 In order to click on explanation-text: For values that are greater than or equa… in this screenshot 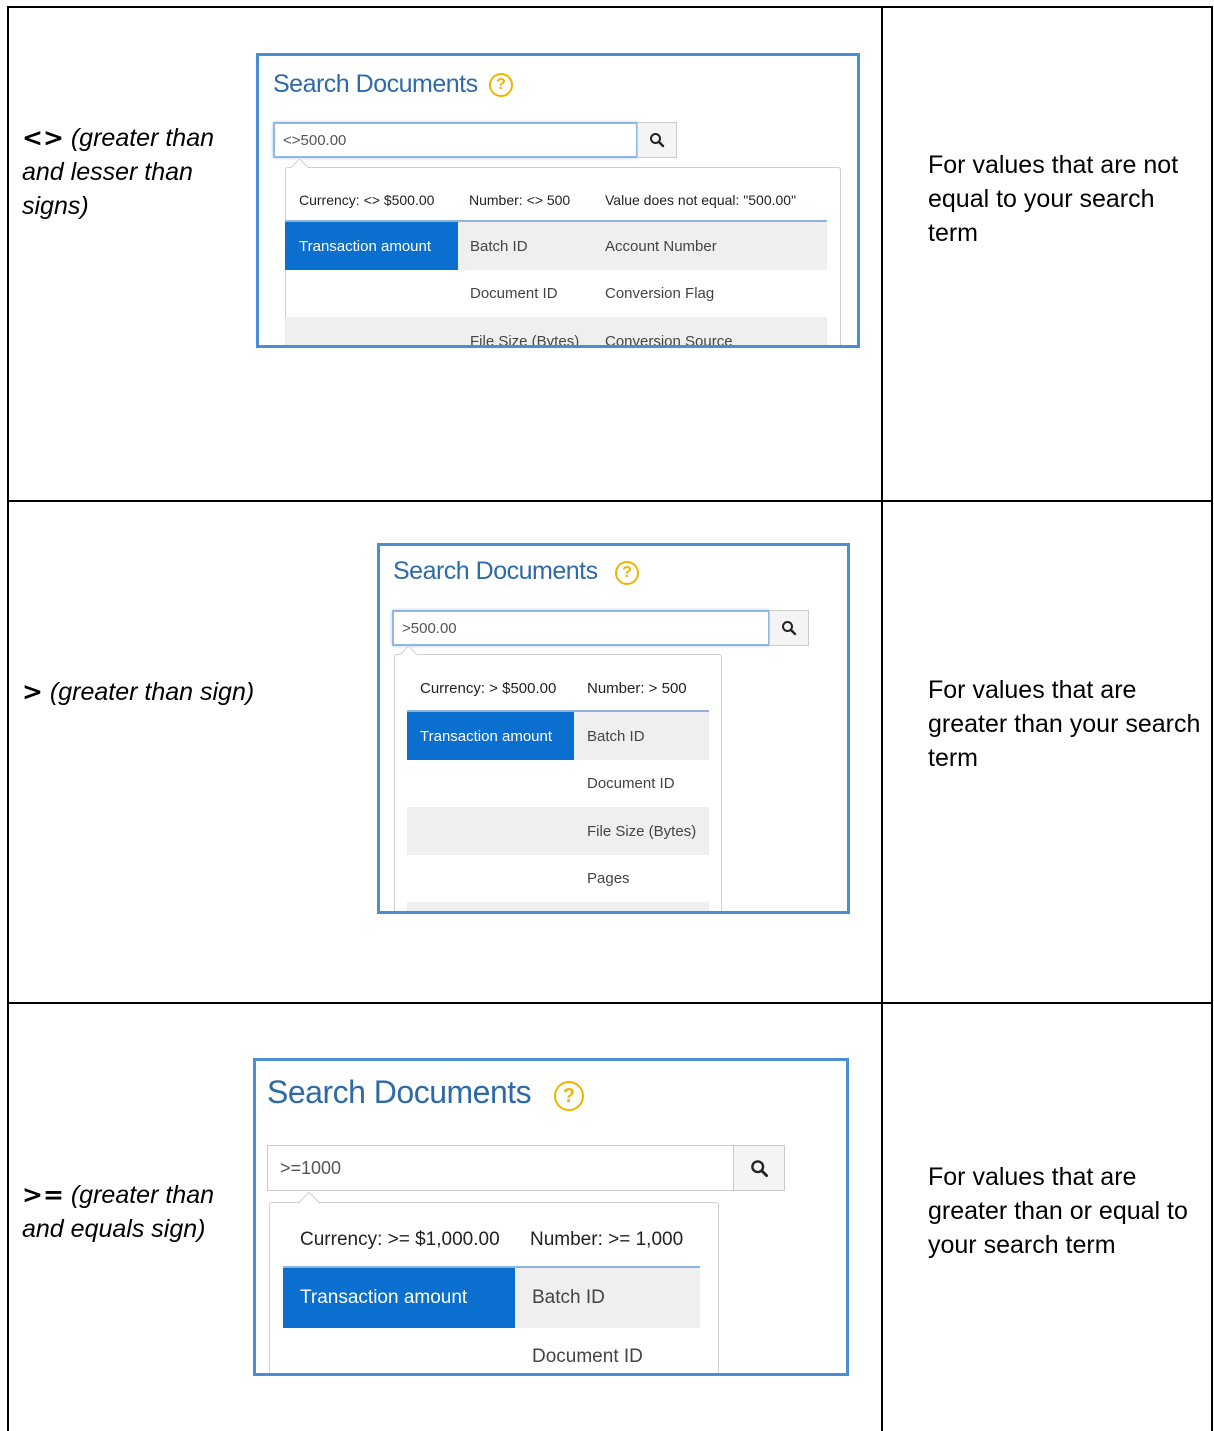, I will do `click(1058, 1211)`.